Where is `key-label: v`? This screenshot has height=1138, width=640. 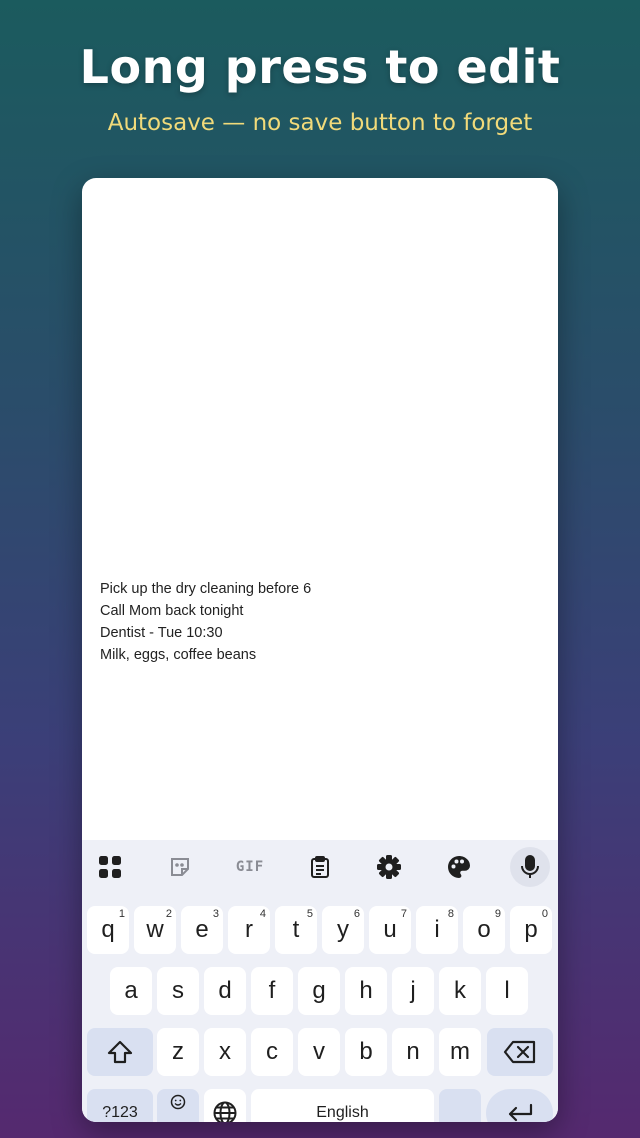
key-label: v is located at coordinates (319, 1051).